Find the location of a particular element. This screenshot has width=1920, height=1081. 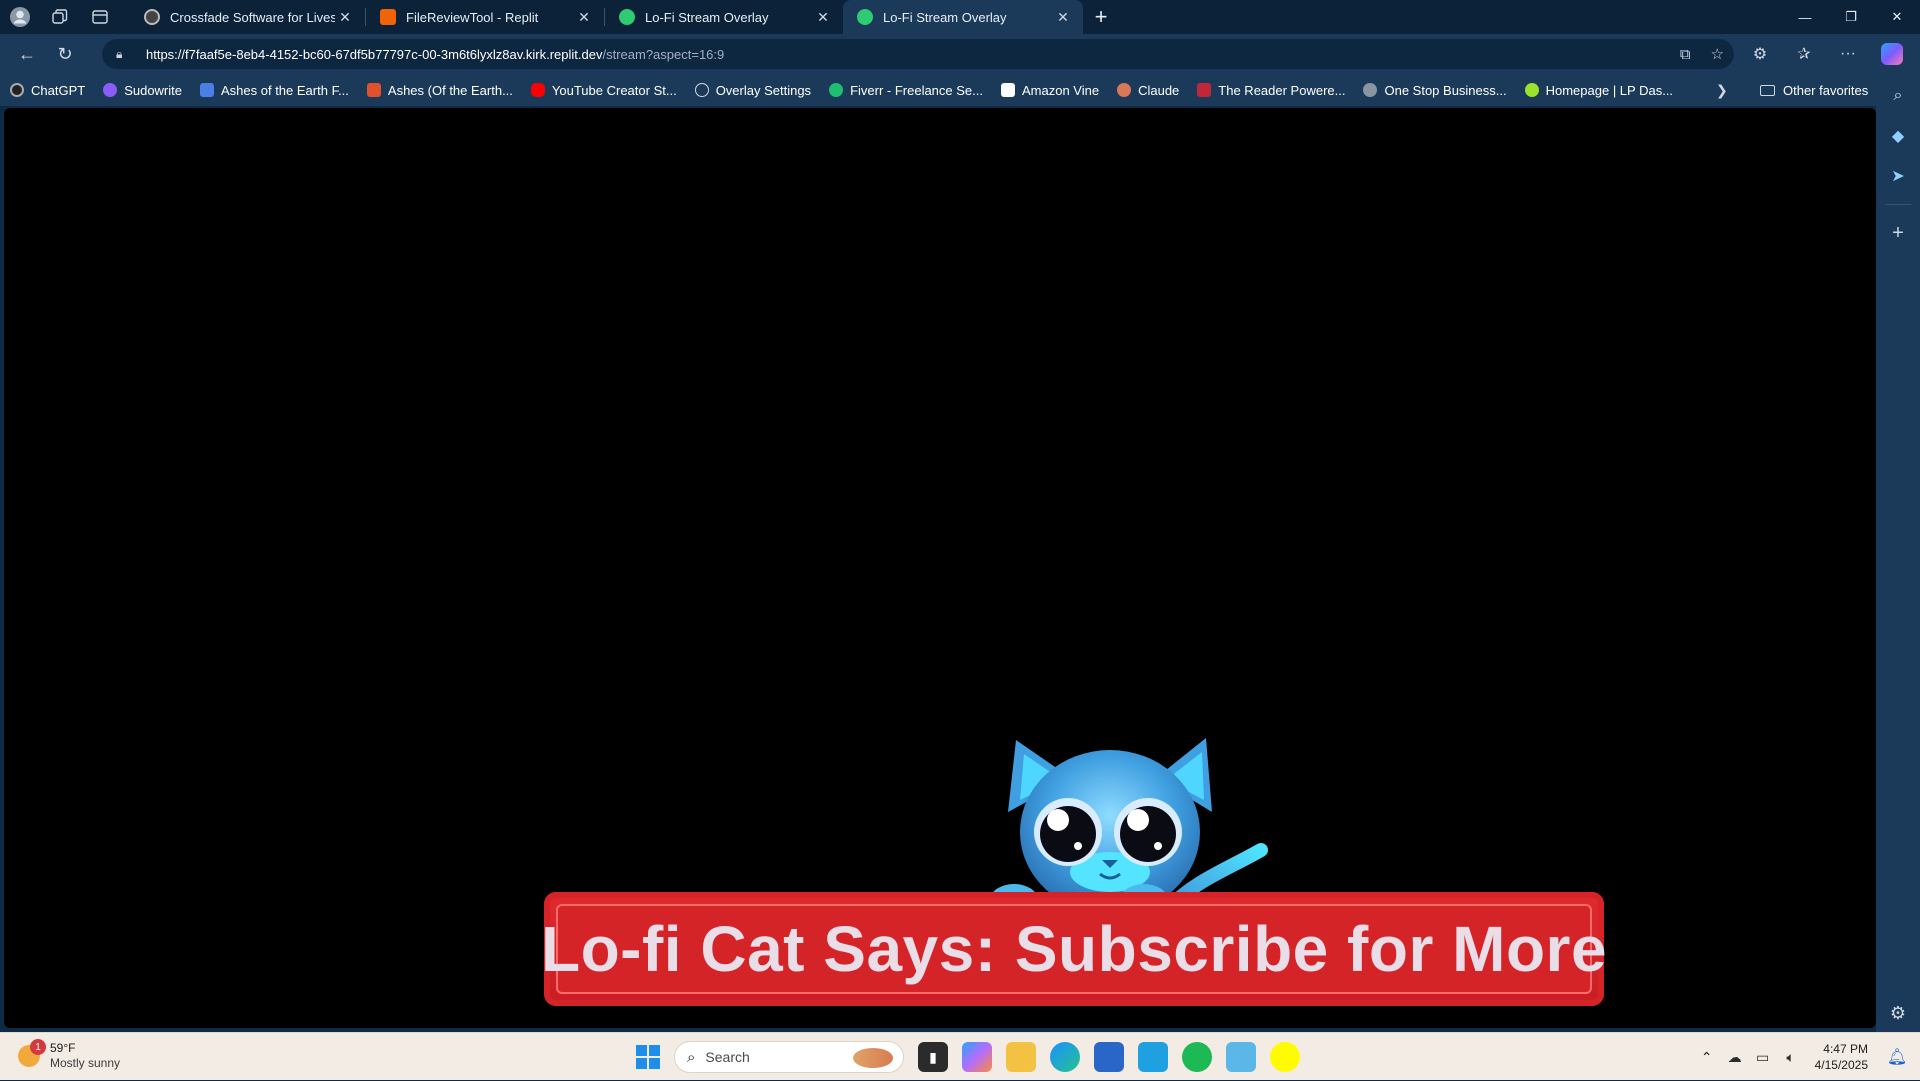

weather-temp: 59°F is located at coordinates (63, 1048).